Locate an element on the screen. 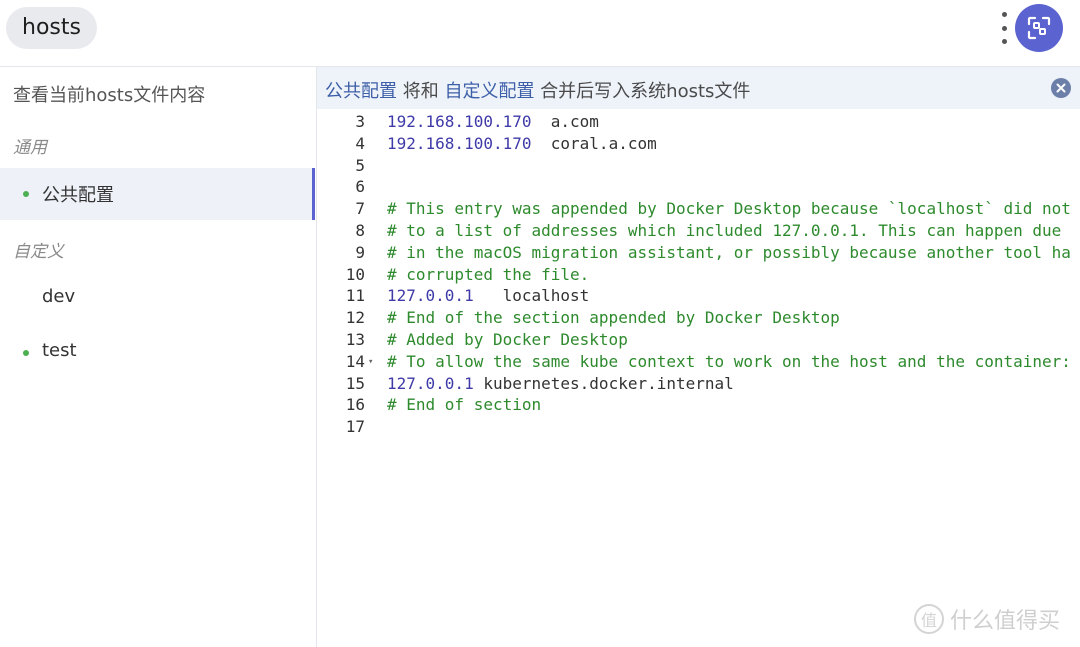 The height and width of the screenshot is (647, 1080). group-label-general: 通用 is located at coordinates (30, 148).